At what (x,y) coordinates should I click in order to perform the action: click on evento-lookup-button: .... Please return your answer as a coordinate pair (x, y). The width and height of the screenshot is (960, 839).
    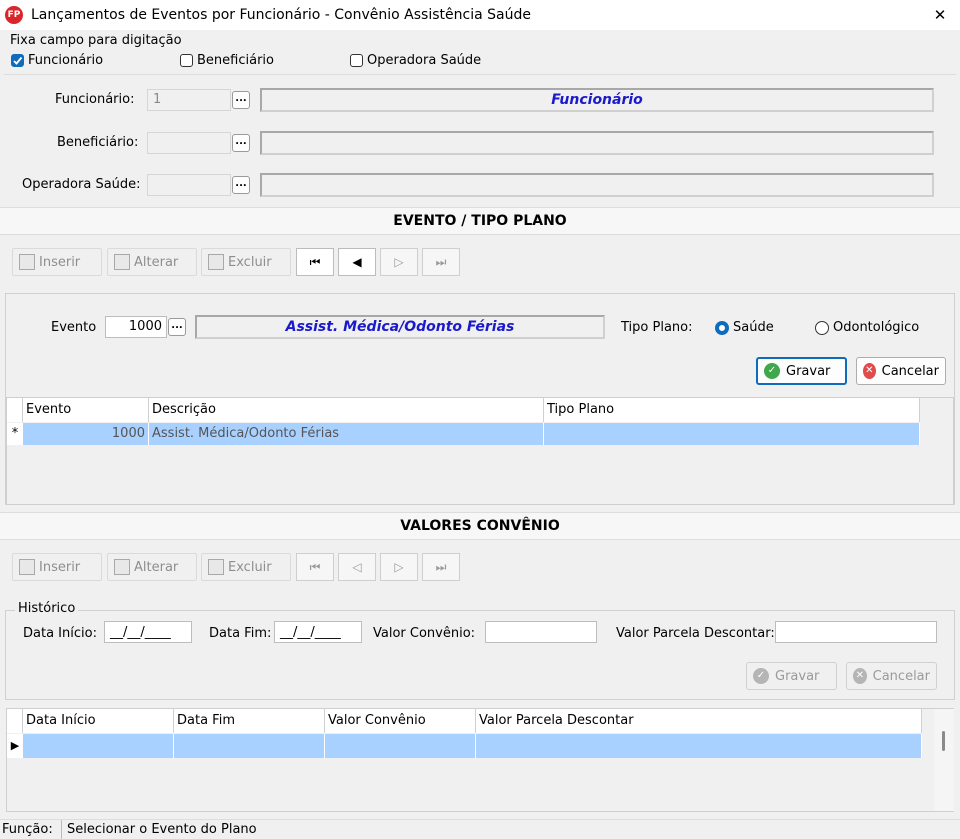
    Looking at the image, I should click on (177, 327).